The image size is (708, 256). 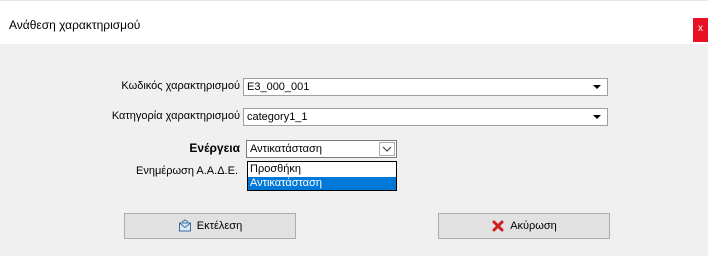 What do you see at coordinates (180, 86) in the screenshot?
I see `code-label: Κωδικός χαρακτηρισμού` at bounding box center [180, 86].